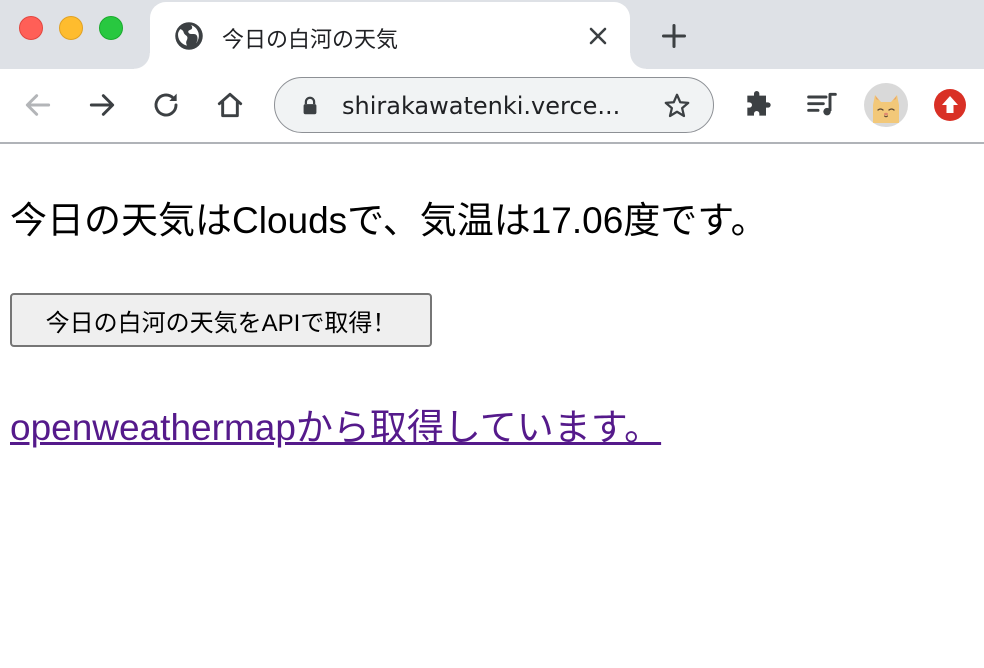  I want to click on tab-strip: 今日の白河の天気, so click(492, 34).